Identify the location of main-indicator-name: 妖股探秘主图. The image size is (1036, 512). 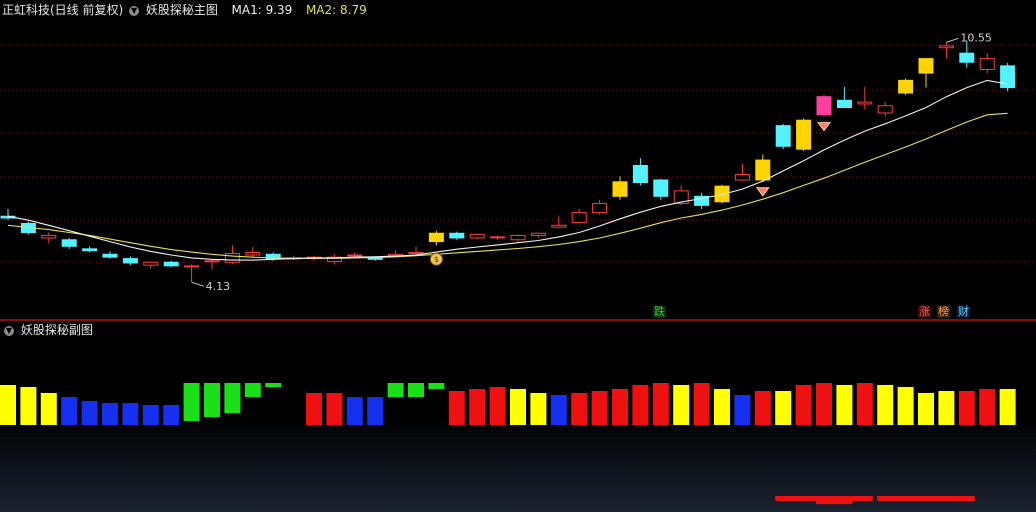
(182, 10).